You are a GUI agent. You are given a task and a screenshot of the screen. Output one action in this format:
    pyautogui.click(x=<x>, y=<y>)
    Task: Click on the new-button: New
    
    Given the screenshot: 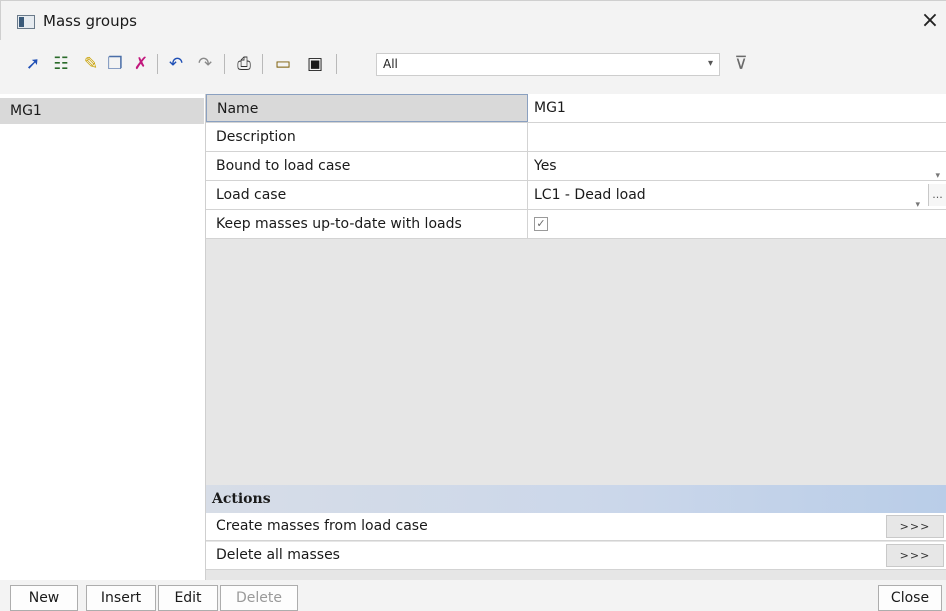 What is the action you would take?
    pyautogui.click(x=44, y=598)
    